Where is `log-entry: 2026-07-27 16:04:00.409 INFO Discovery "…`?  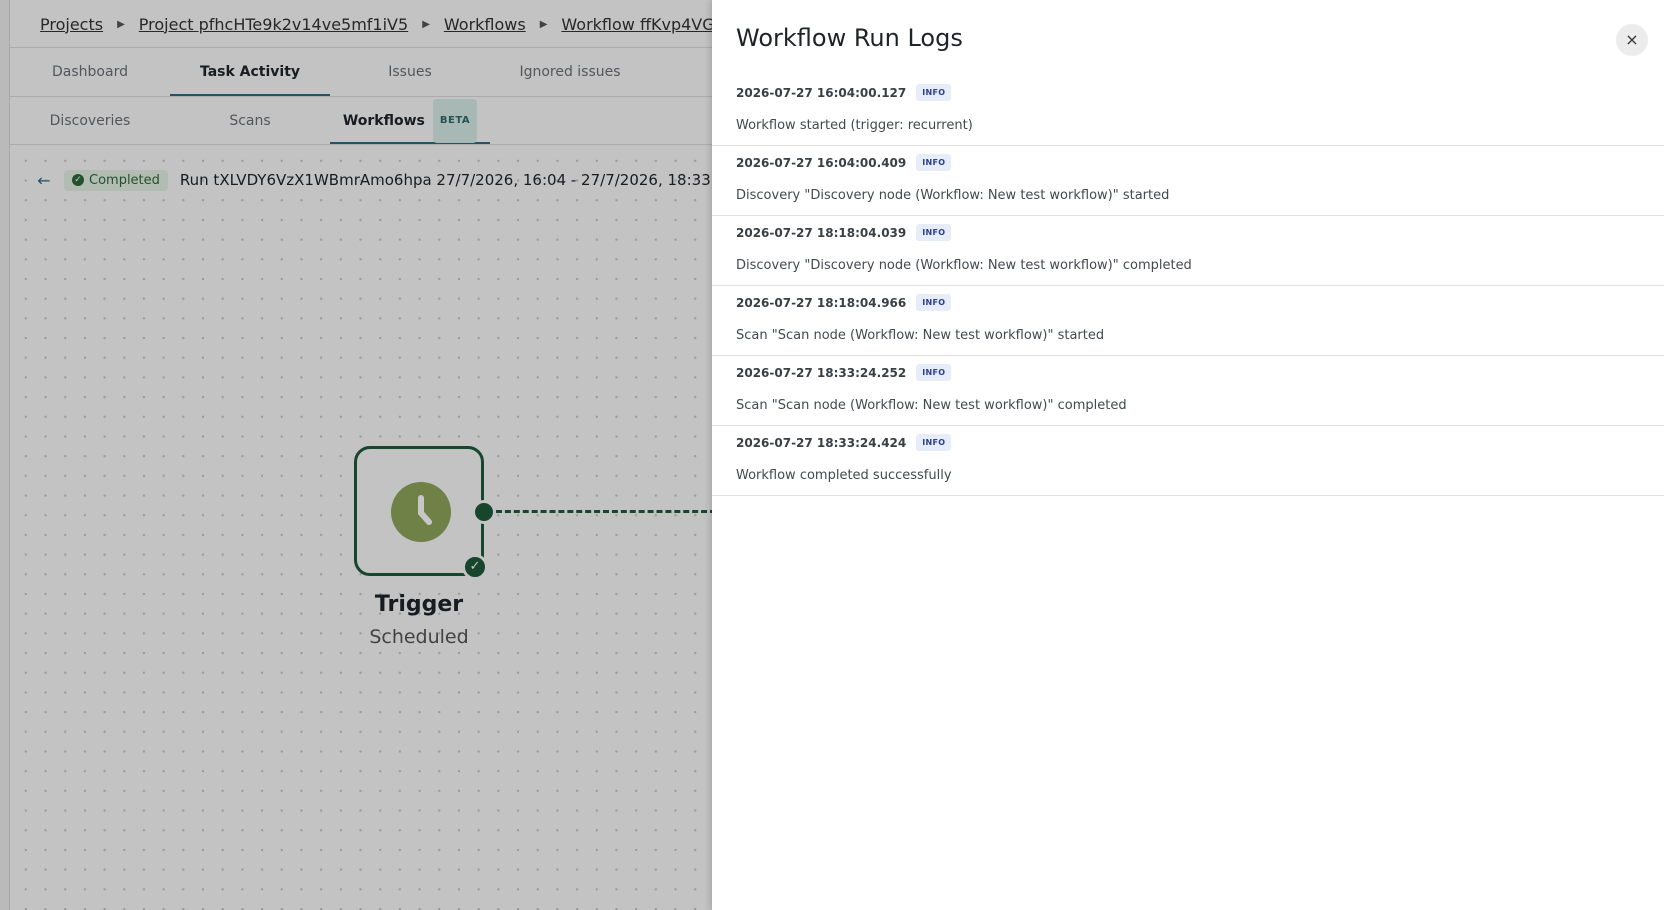 log-entry: 2026-07-27 16:04:00.409 INFO Discovery "… is located at coordinates (1188, 181).